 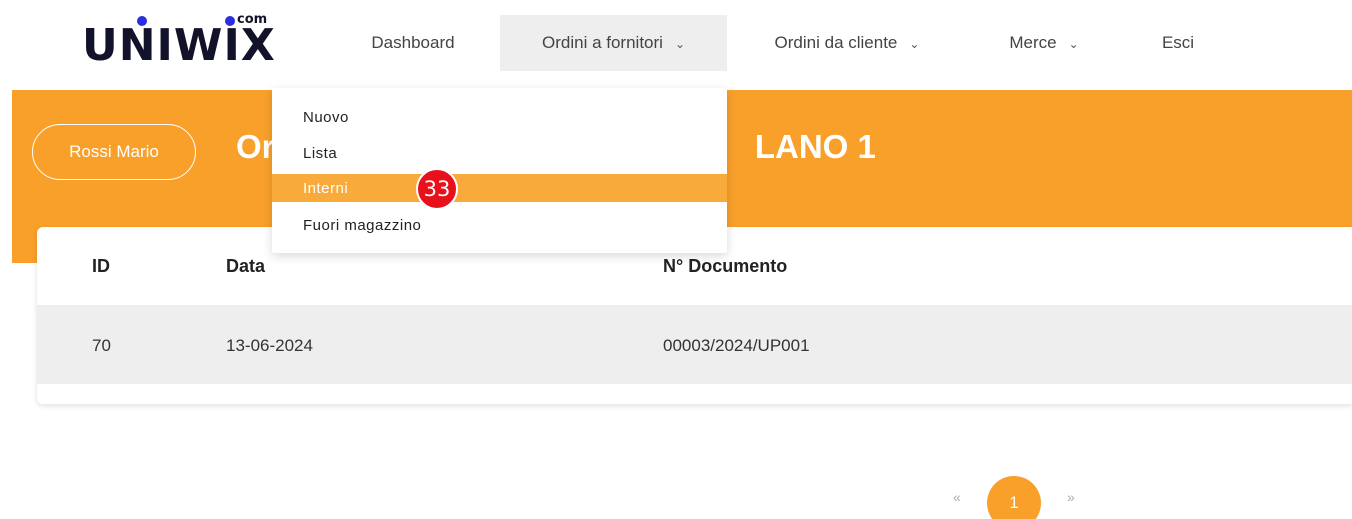 What do you see at coordinates (957, 497) in the screenshot?
I see `pagination-prev: «` at bounding box center [957, 497].